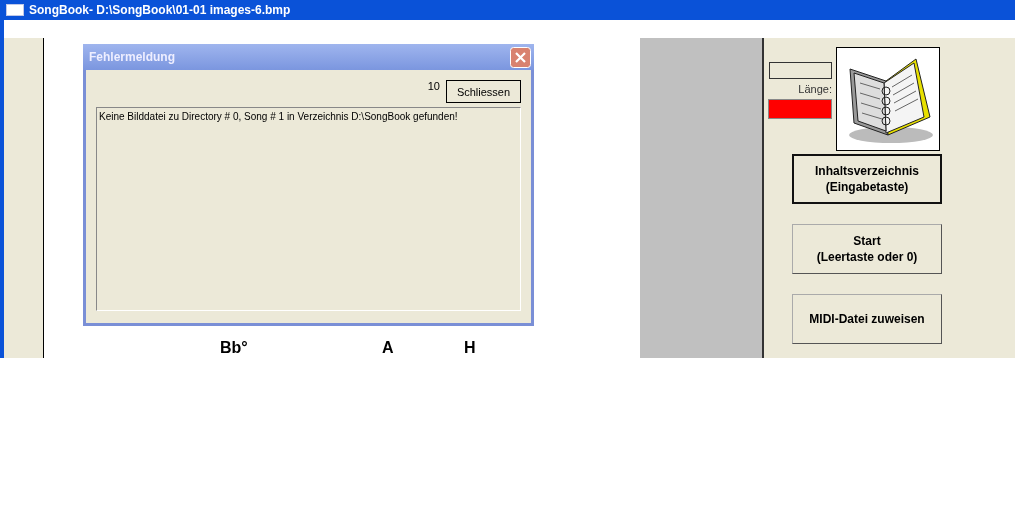 This screenshot has width=1015, height=512. I want to click on close-button: Schliessen, so click(483, 91).